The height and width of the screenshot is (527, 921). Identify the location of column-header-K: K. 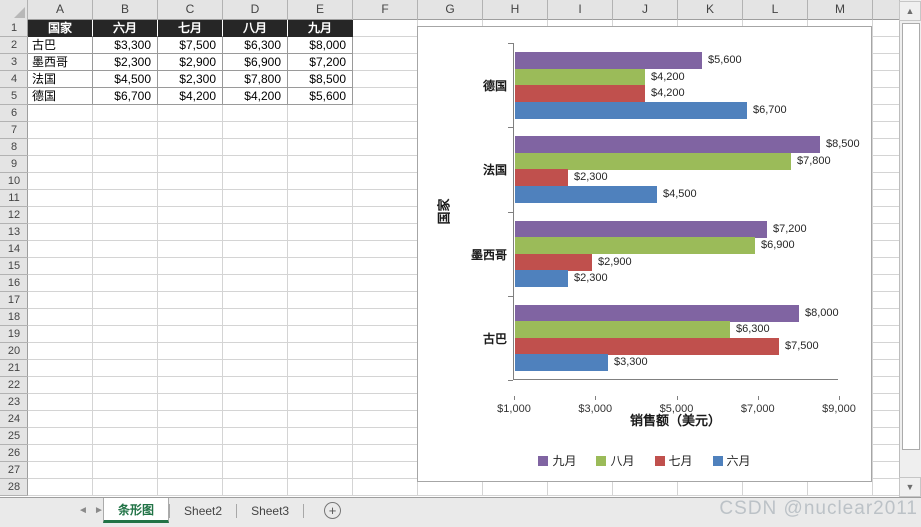
(710, 10).